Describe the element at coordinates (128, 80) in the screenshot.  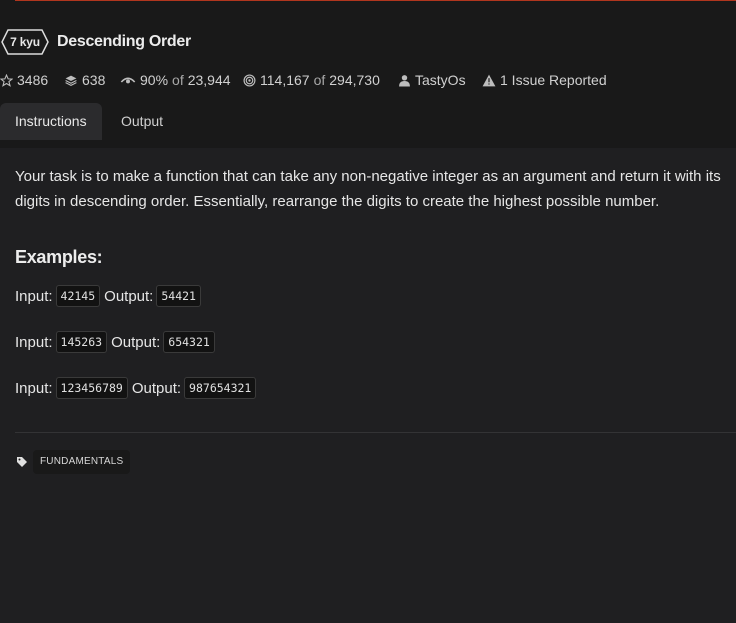
I see `eye-icon` at that location.